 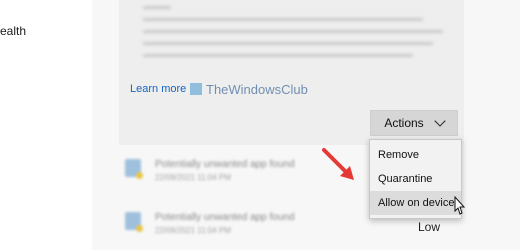 What do you see at coordinates (46, 31) in the screenshot?
I see `sidebar-item-health: ealth` at bounding box center [46, 31].